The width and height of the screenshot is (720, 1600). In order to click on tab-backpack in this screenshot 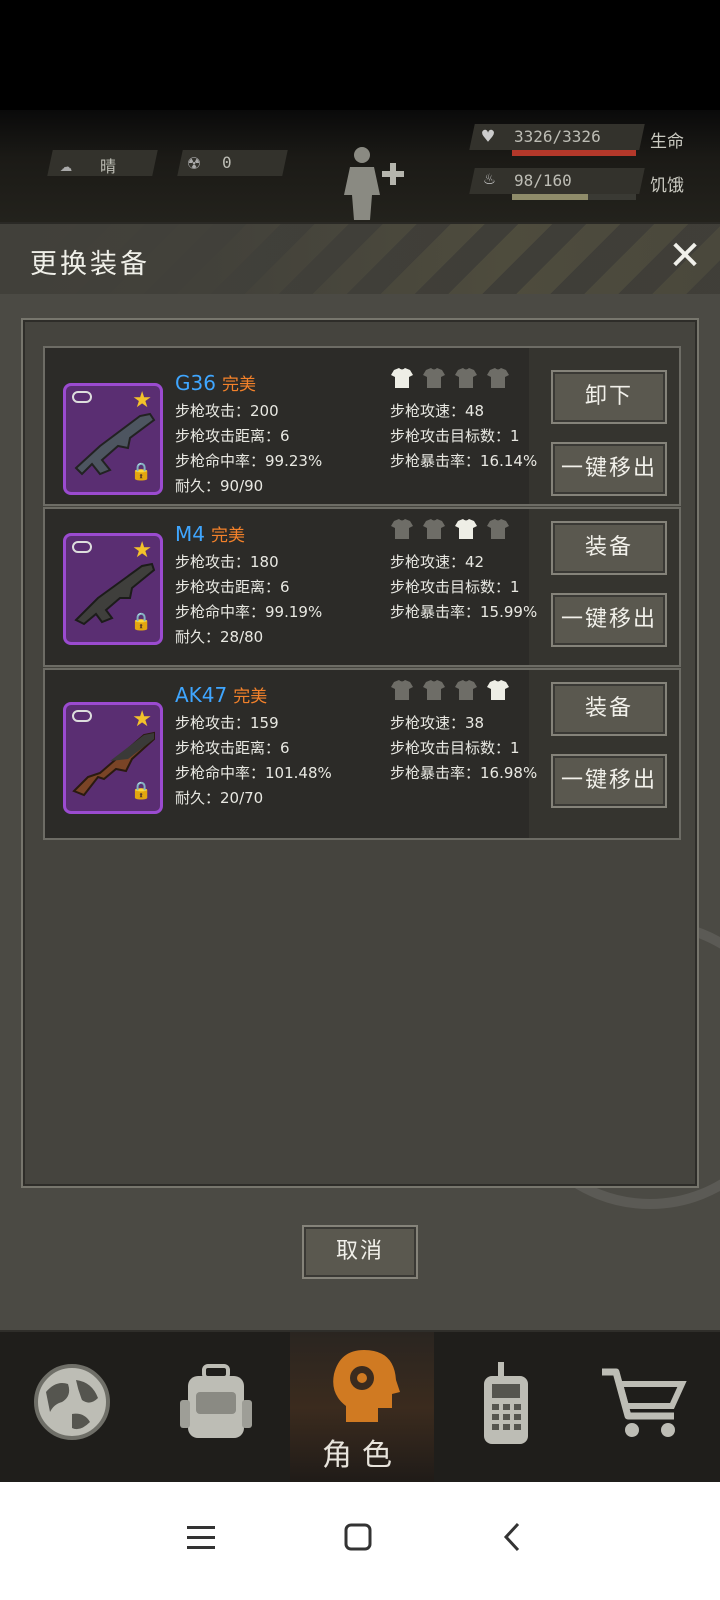, I will do `click(216, 1408)`.